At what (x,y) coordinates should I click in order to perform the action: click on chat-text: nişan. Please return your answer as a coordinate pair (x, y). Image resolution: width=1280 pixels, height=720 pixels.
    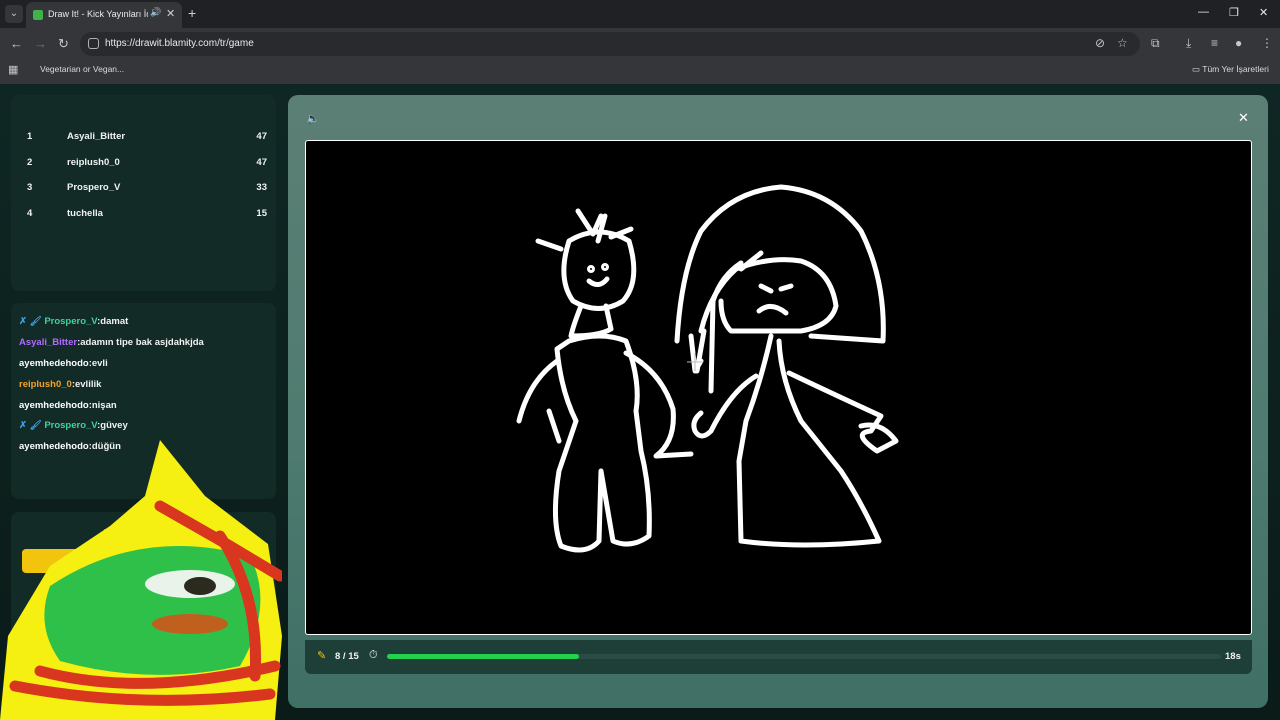
    Looking at the image, I should click on (104, 405).